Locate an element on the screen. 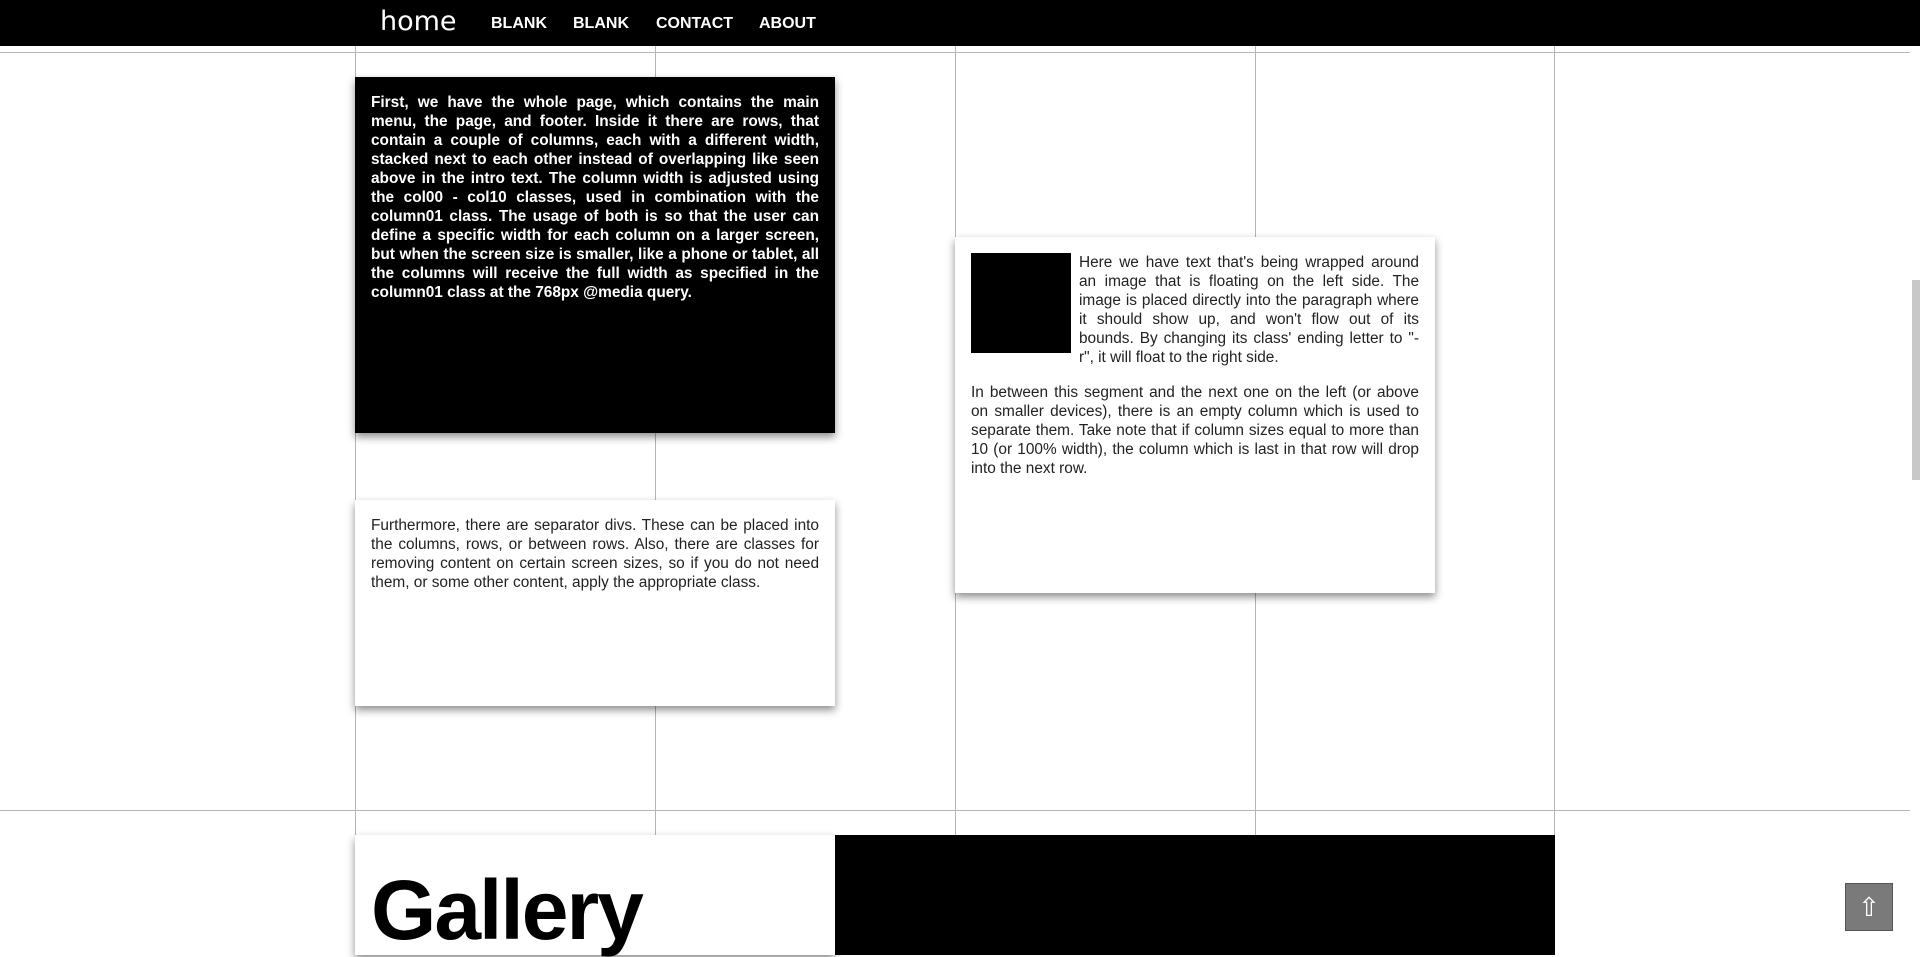 This screenshot has height=957, width=1920. nav-item-contact: CONTACT is located at coordinates (694, 24).